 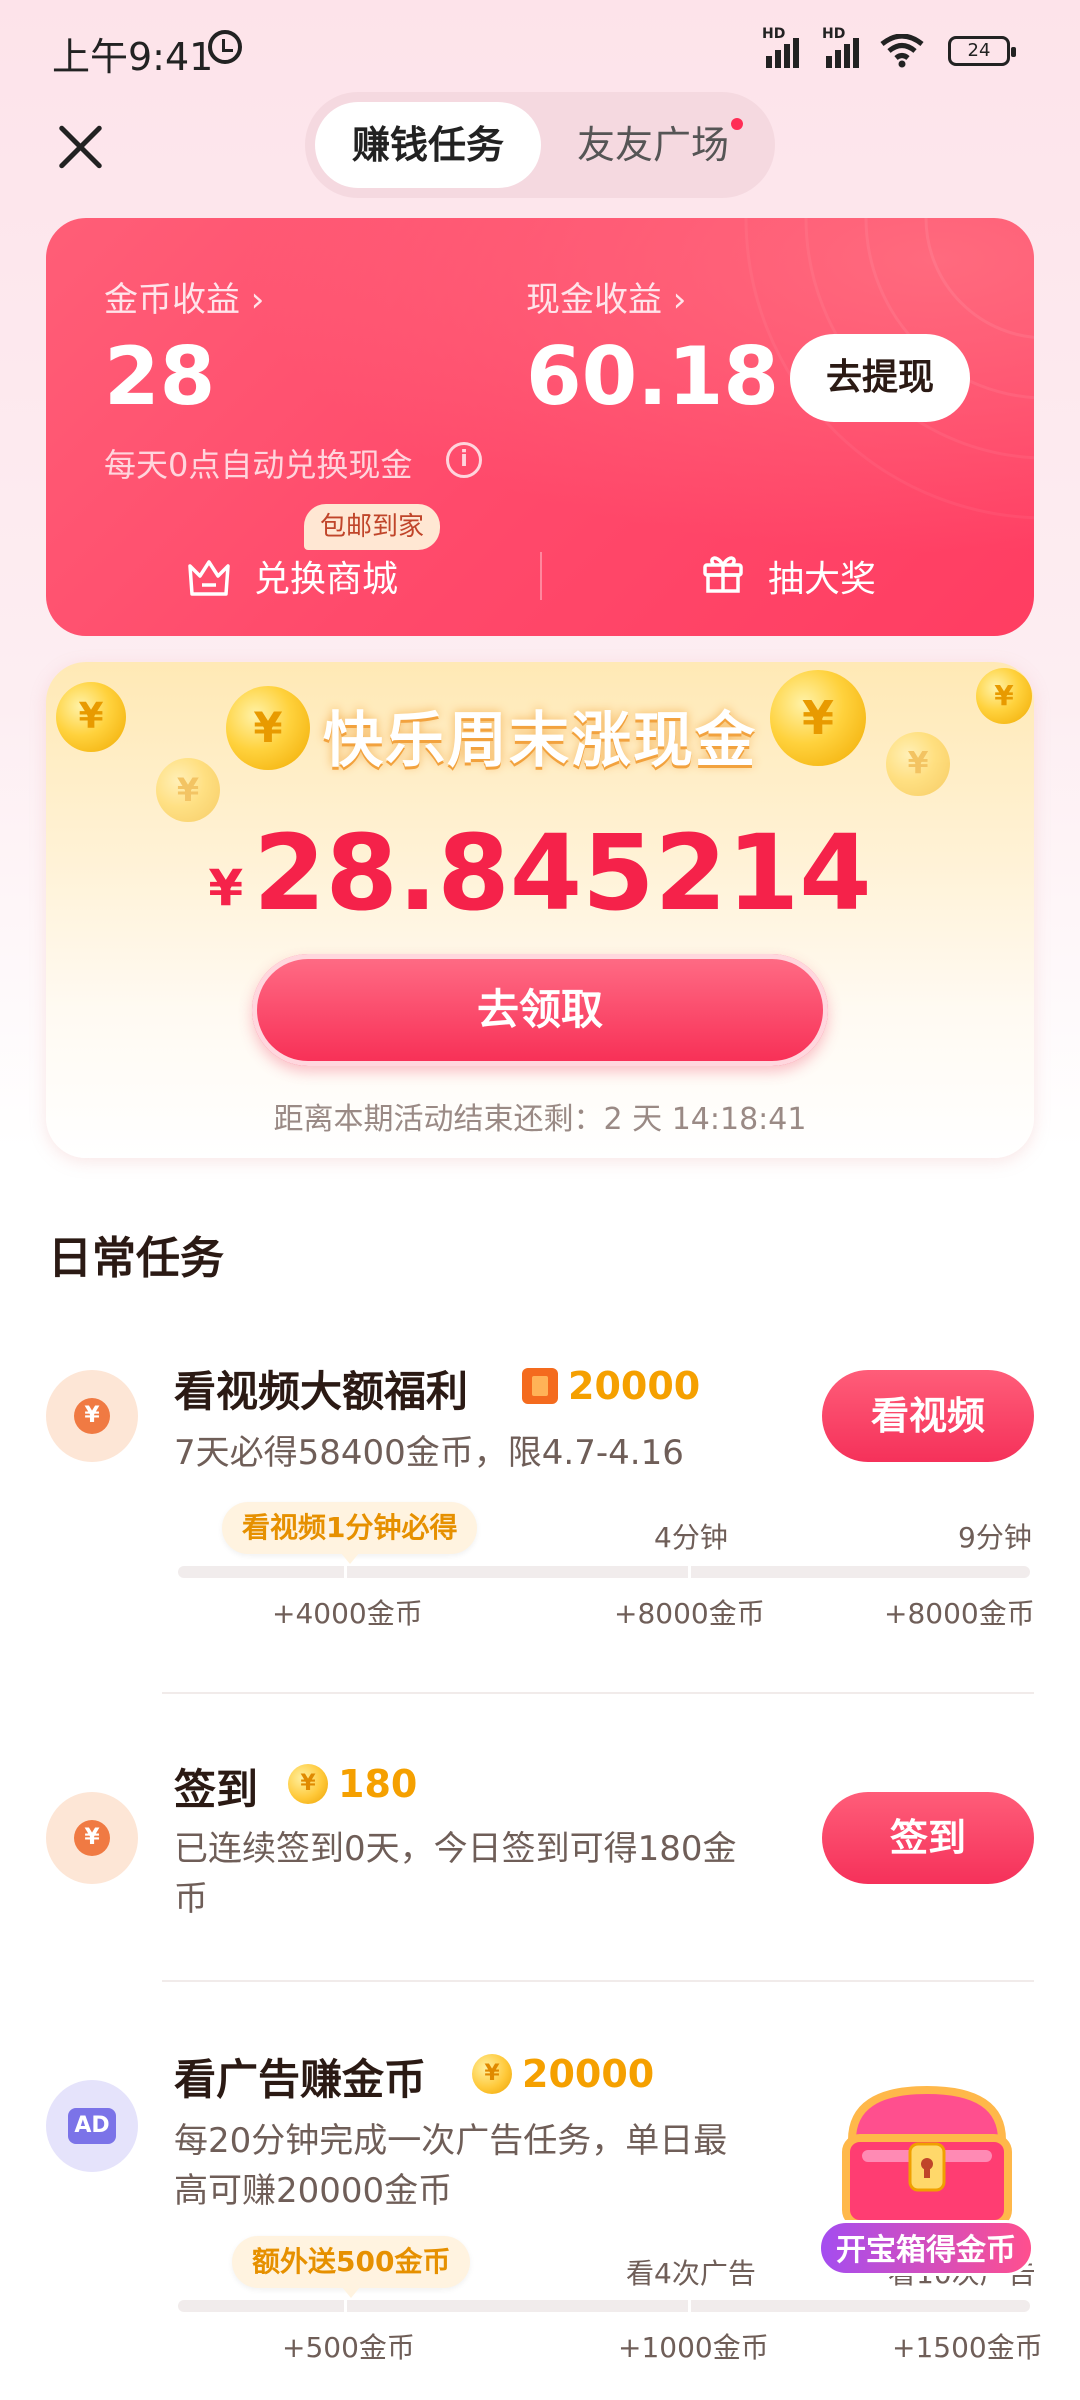 I want to click on section-title: 日常任务, so click(x=136, y=1258).